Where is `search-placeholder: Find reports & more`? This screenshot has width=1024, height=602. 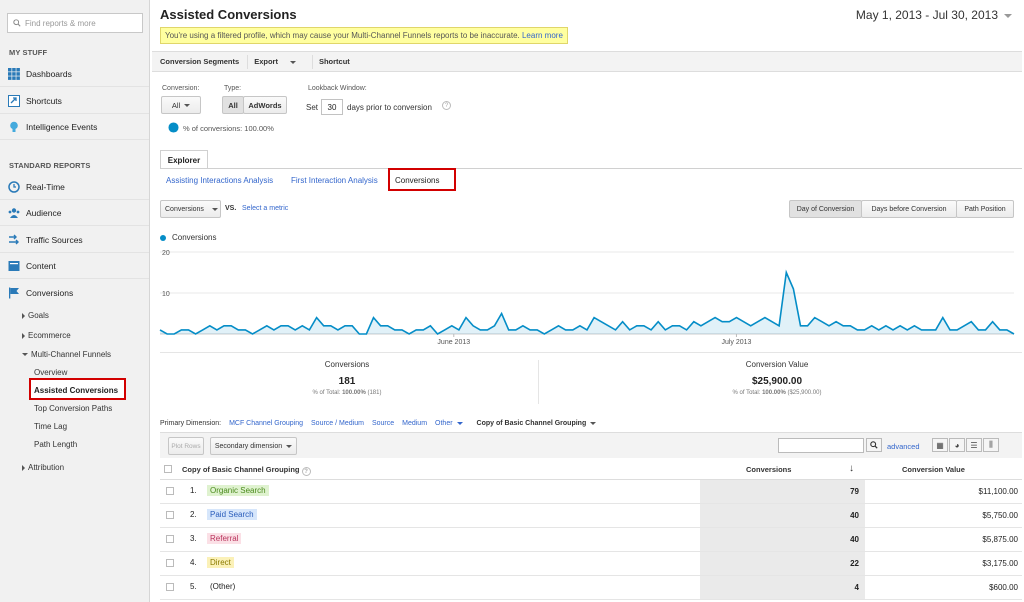 search-placeholder: Find reports & more is located at coordinates (60, 23).